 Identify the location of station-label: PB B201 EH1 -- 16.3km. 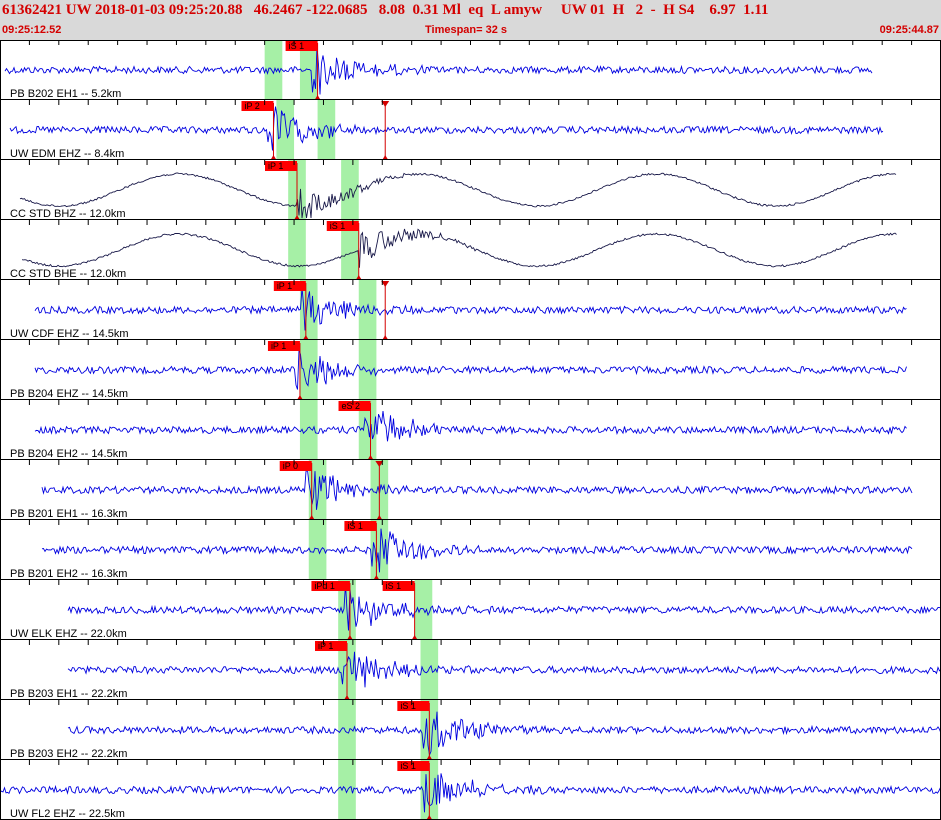
(68, 514).